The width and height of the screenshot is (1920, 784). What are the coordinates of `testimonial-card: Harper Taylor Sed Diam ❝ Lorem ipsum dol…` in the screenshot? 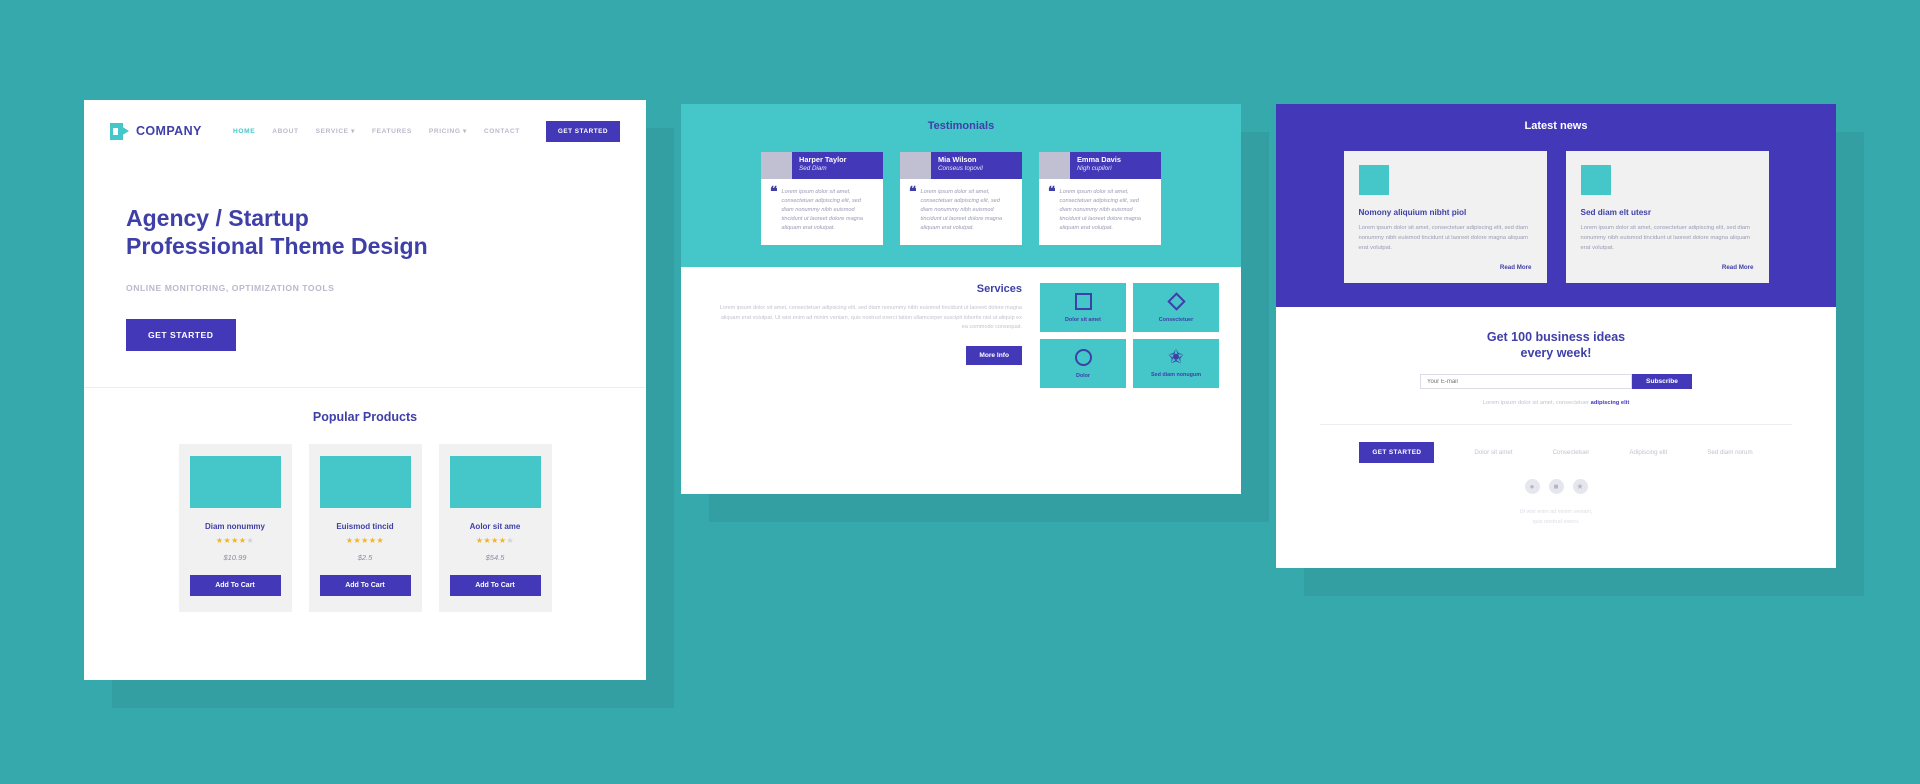 It's located at (822, 199).